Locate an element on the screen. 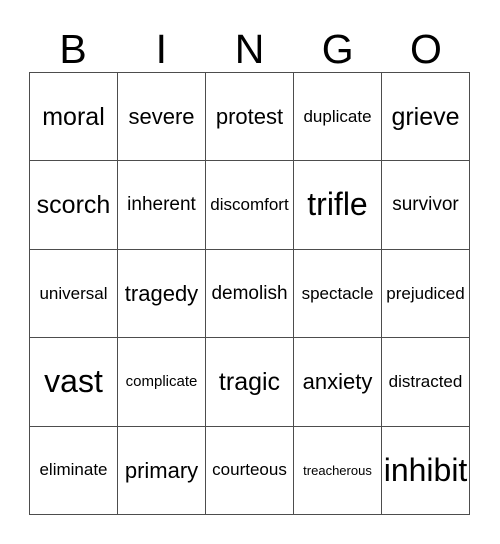  bingo-cell: prejudiced is located at coordinates (426, 294).